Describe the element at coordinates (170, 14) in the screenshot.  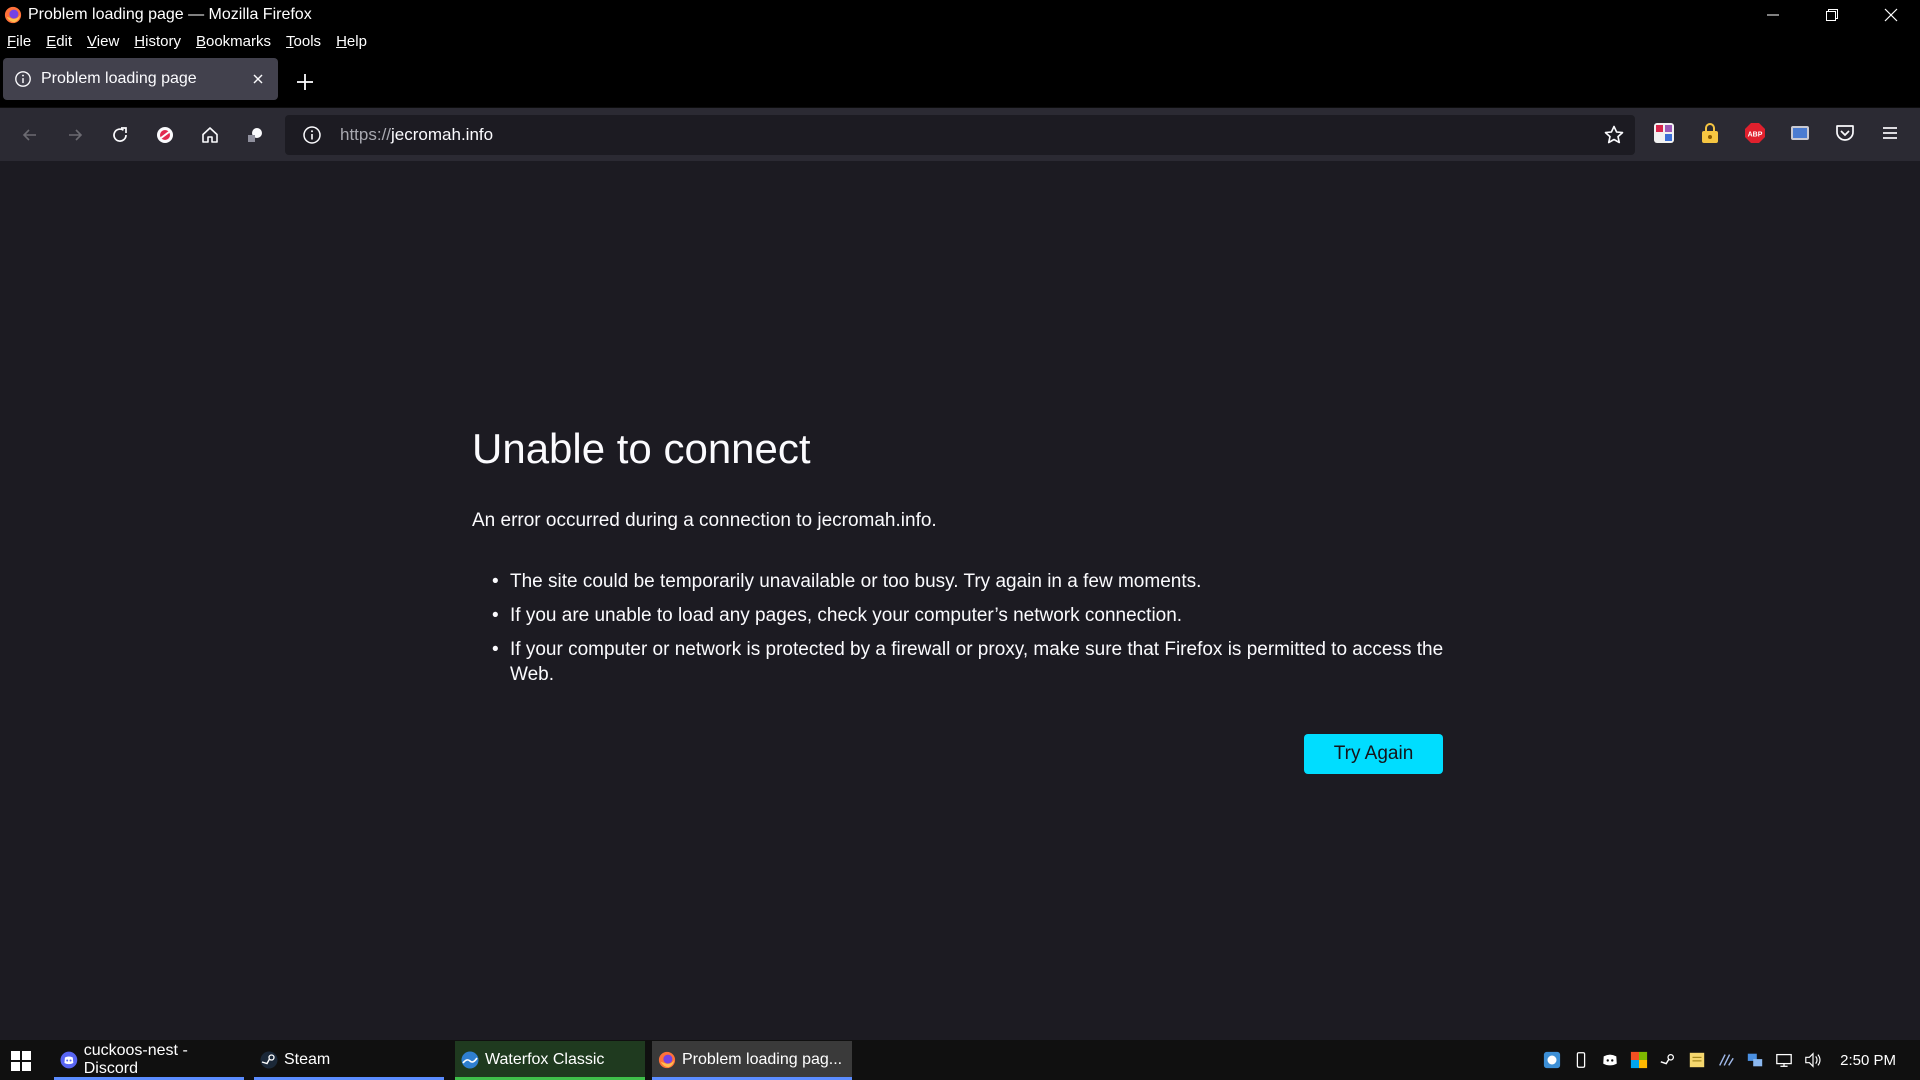
I see `window-title: Problem loading page — Mozilla Firefox` at that location.